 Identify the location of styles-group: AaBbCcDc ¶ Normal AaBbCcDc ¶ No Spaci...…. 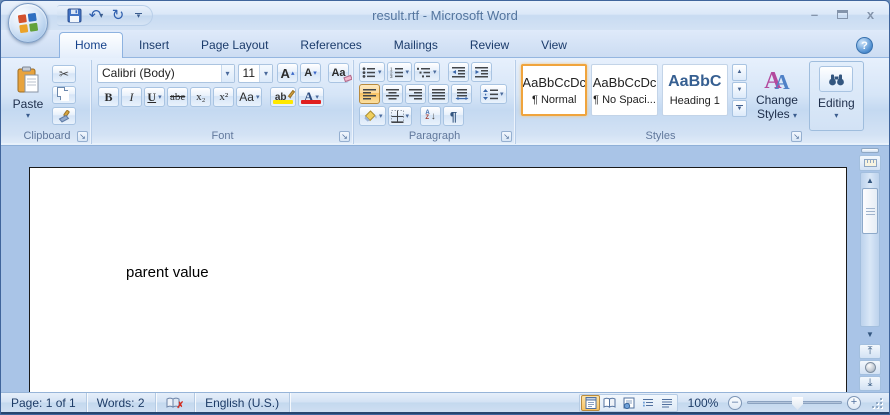
(660, 102).